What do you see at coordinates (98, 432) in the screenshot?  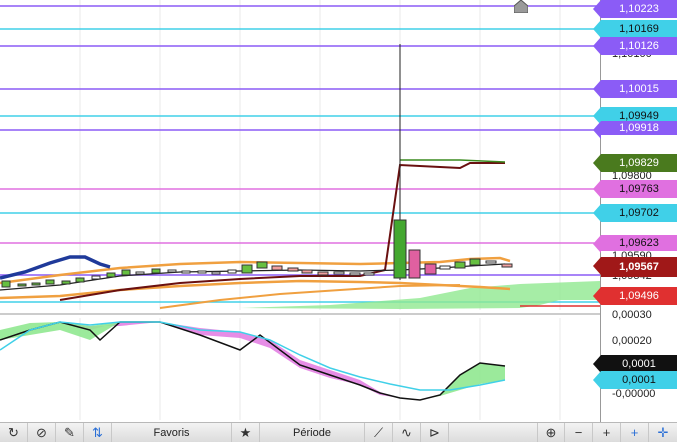 I see `sort-arrows-icon: ⇅` at bounding box center [98, 432].